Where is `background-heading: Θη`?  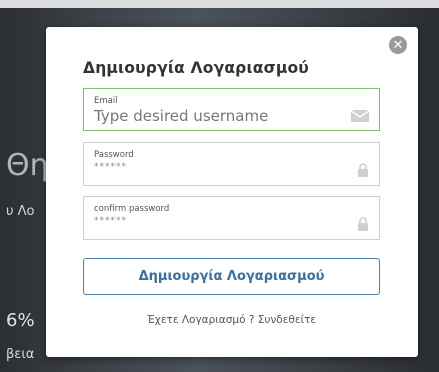 background-heading: Θη is located at coordinates (27, 165).